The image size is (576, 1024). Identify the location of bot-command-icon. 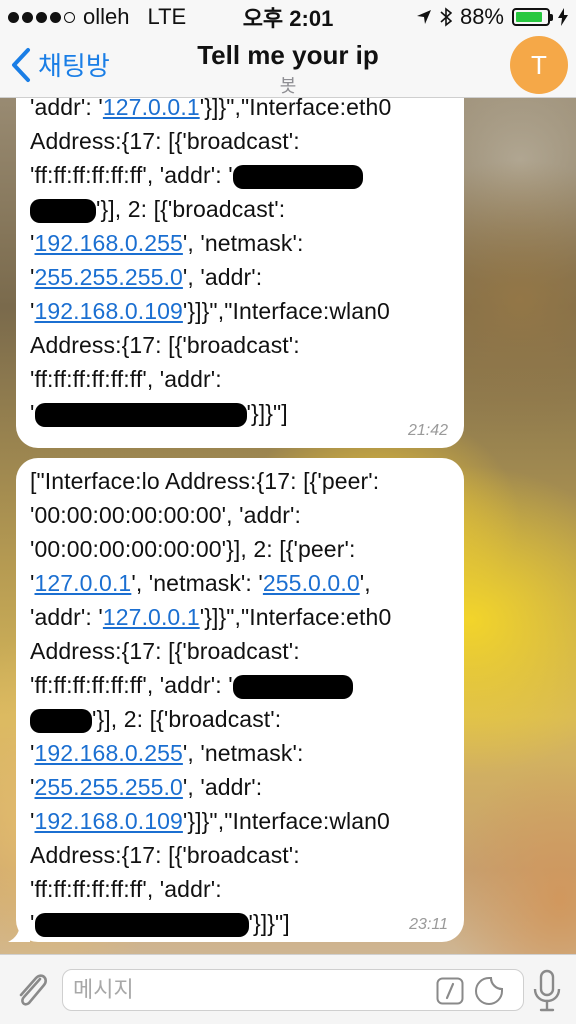
(450, 991).